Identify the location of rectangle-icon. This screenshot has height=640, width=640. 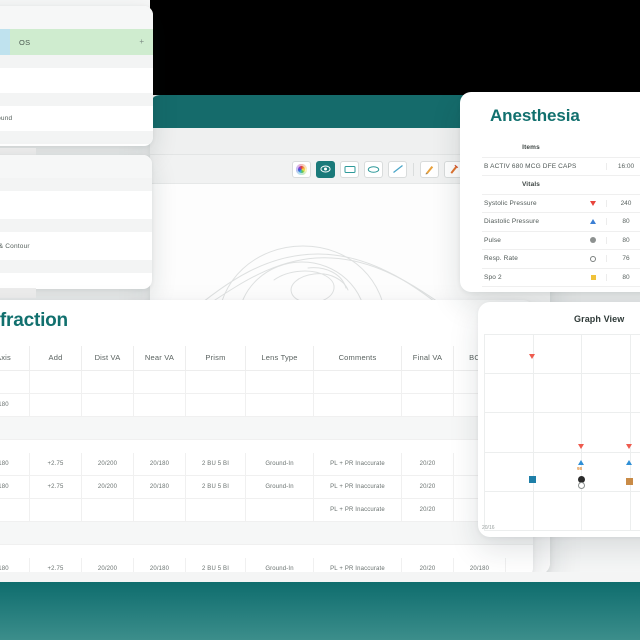
(349, 169).